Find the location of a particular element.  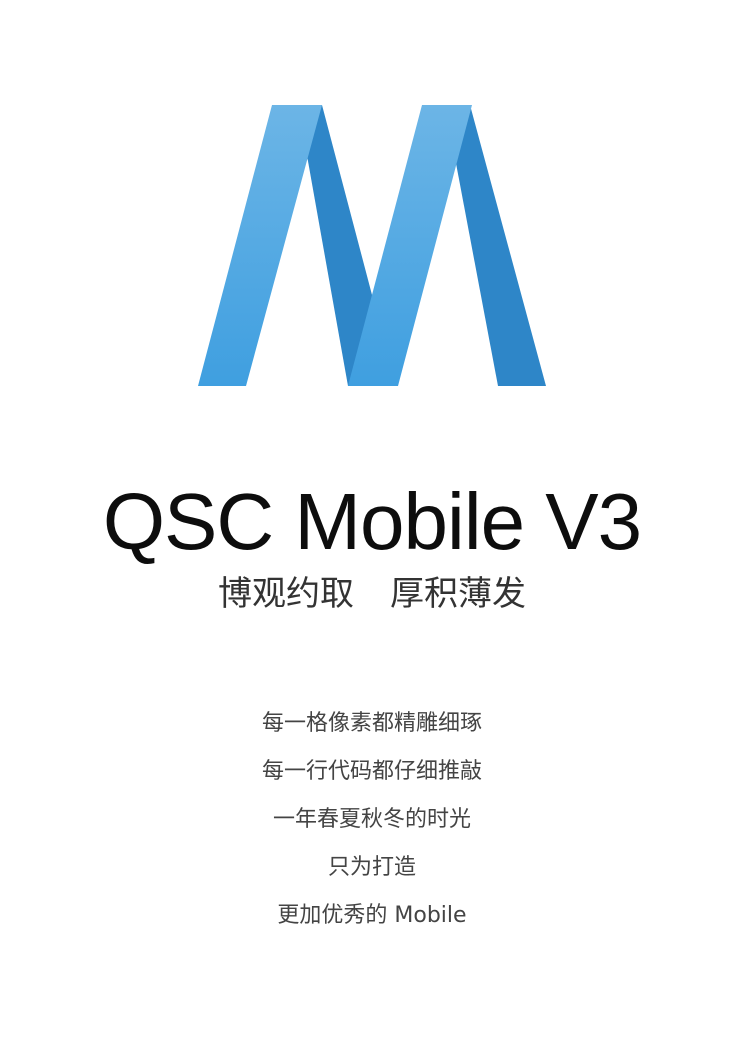

app-title: QSC Mobile V3 is located at coordinates (372, 521).